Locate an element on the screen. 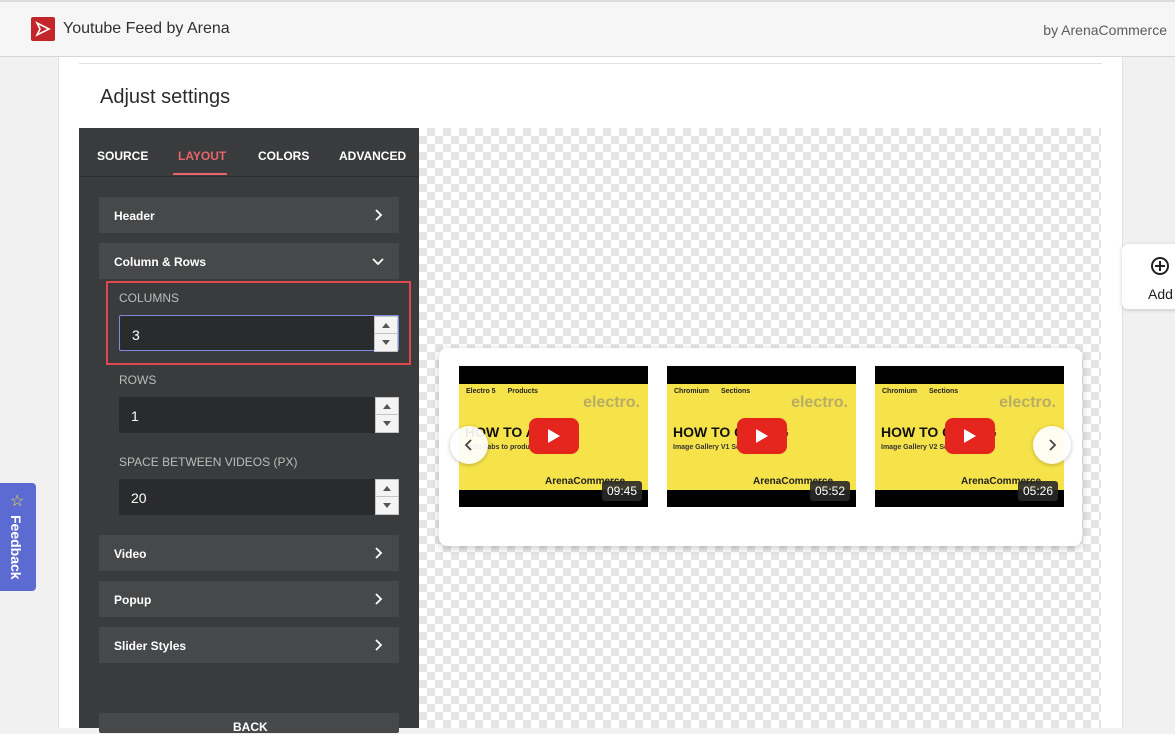  space-label: SPACE BETWEEN VIDEOS (PX) is located at coordinates (208, 462).